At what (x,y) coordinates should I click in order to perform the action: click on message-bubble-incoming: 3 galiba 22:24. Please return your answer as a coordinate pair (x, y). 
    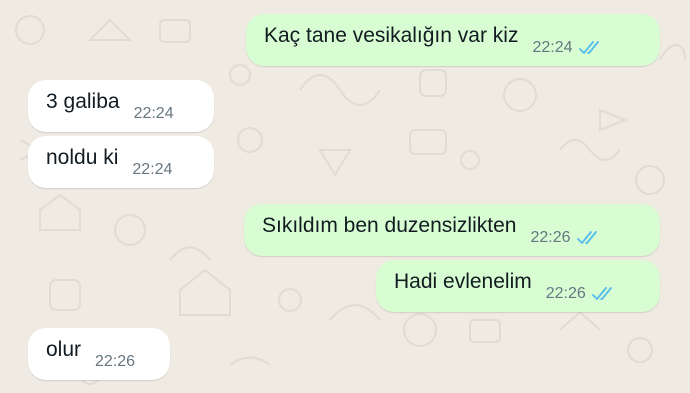
    Looking at the image, I should click on (121, 106).